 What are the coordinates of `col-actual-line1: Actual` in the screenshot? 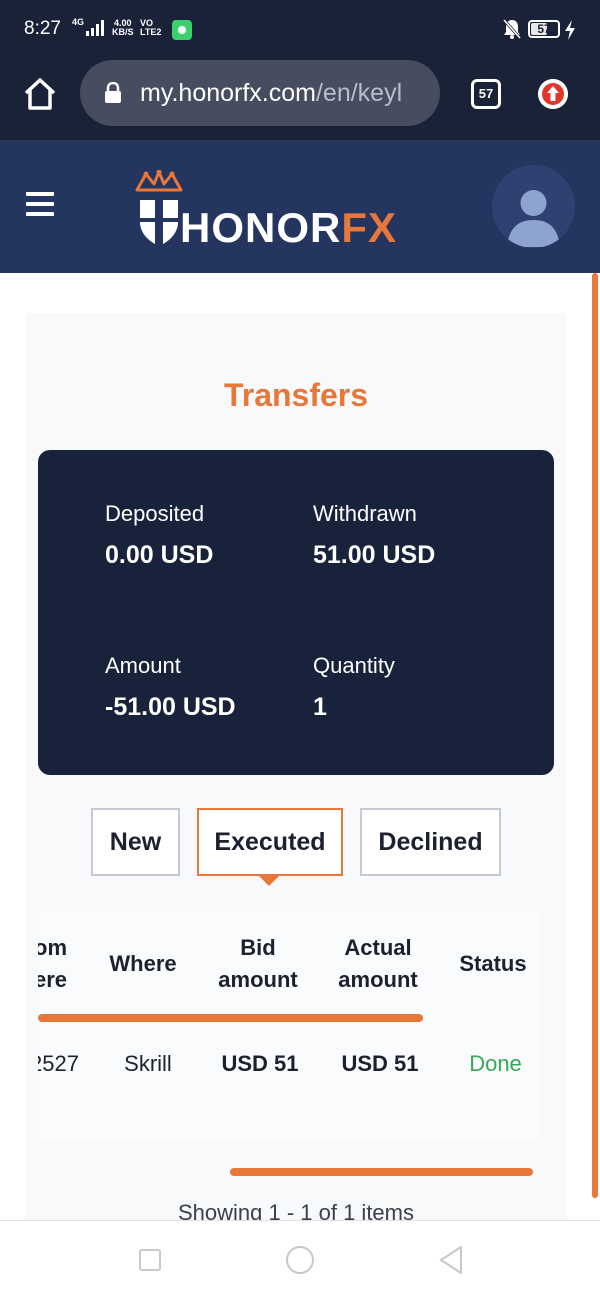 It's located at (378, 947).